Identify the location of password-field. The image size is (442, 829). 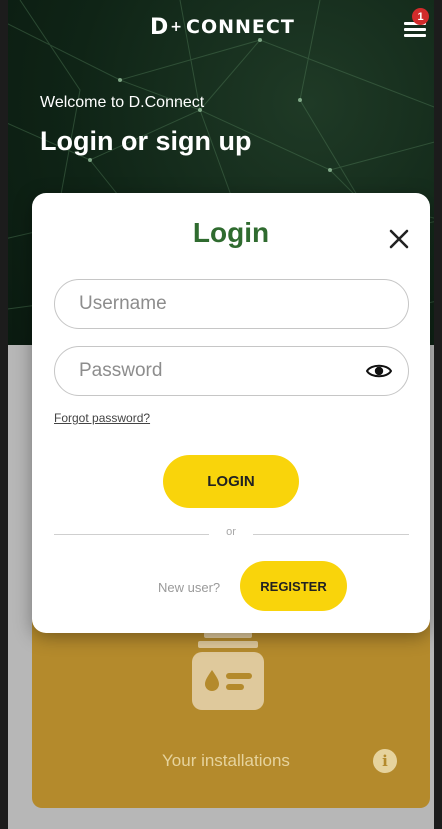
(231, 371).